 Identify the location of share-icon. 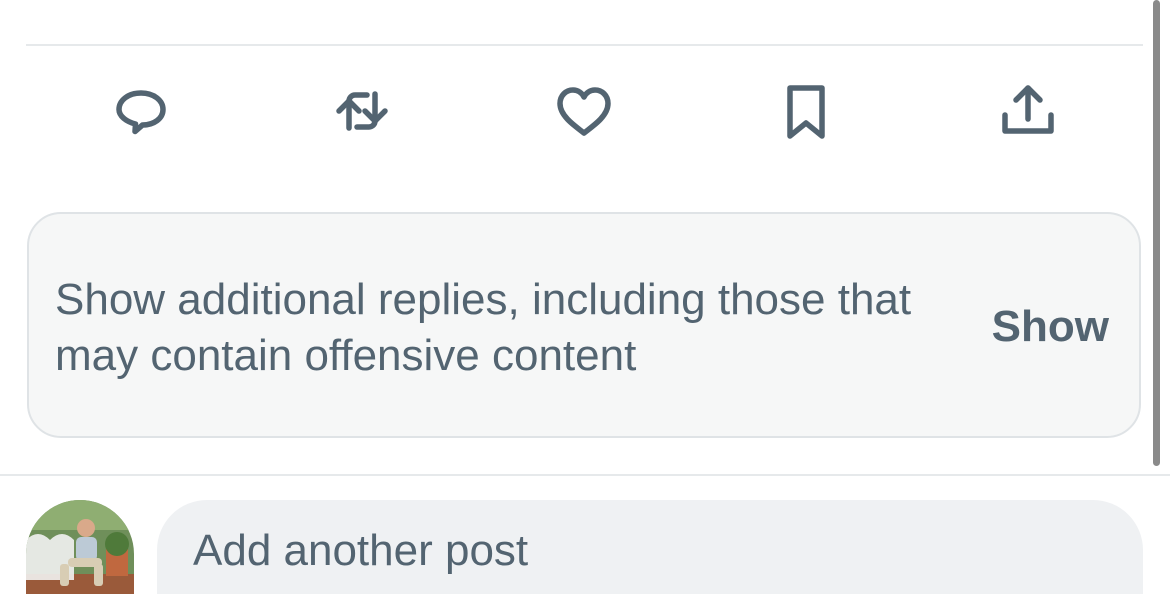
(1028, 109).